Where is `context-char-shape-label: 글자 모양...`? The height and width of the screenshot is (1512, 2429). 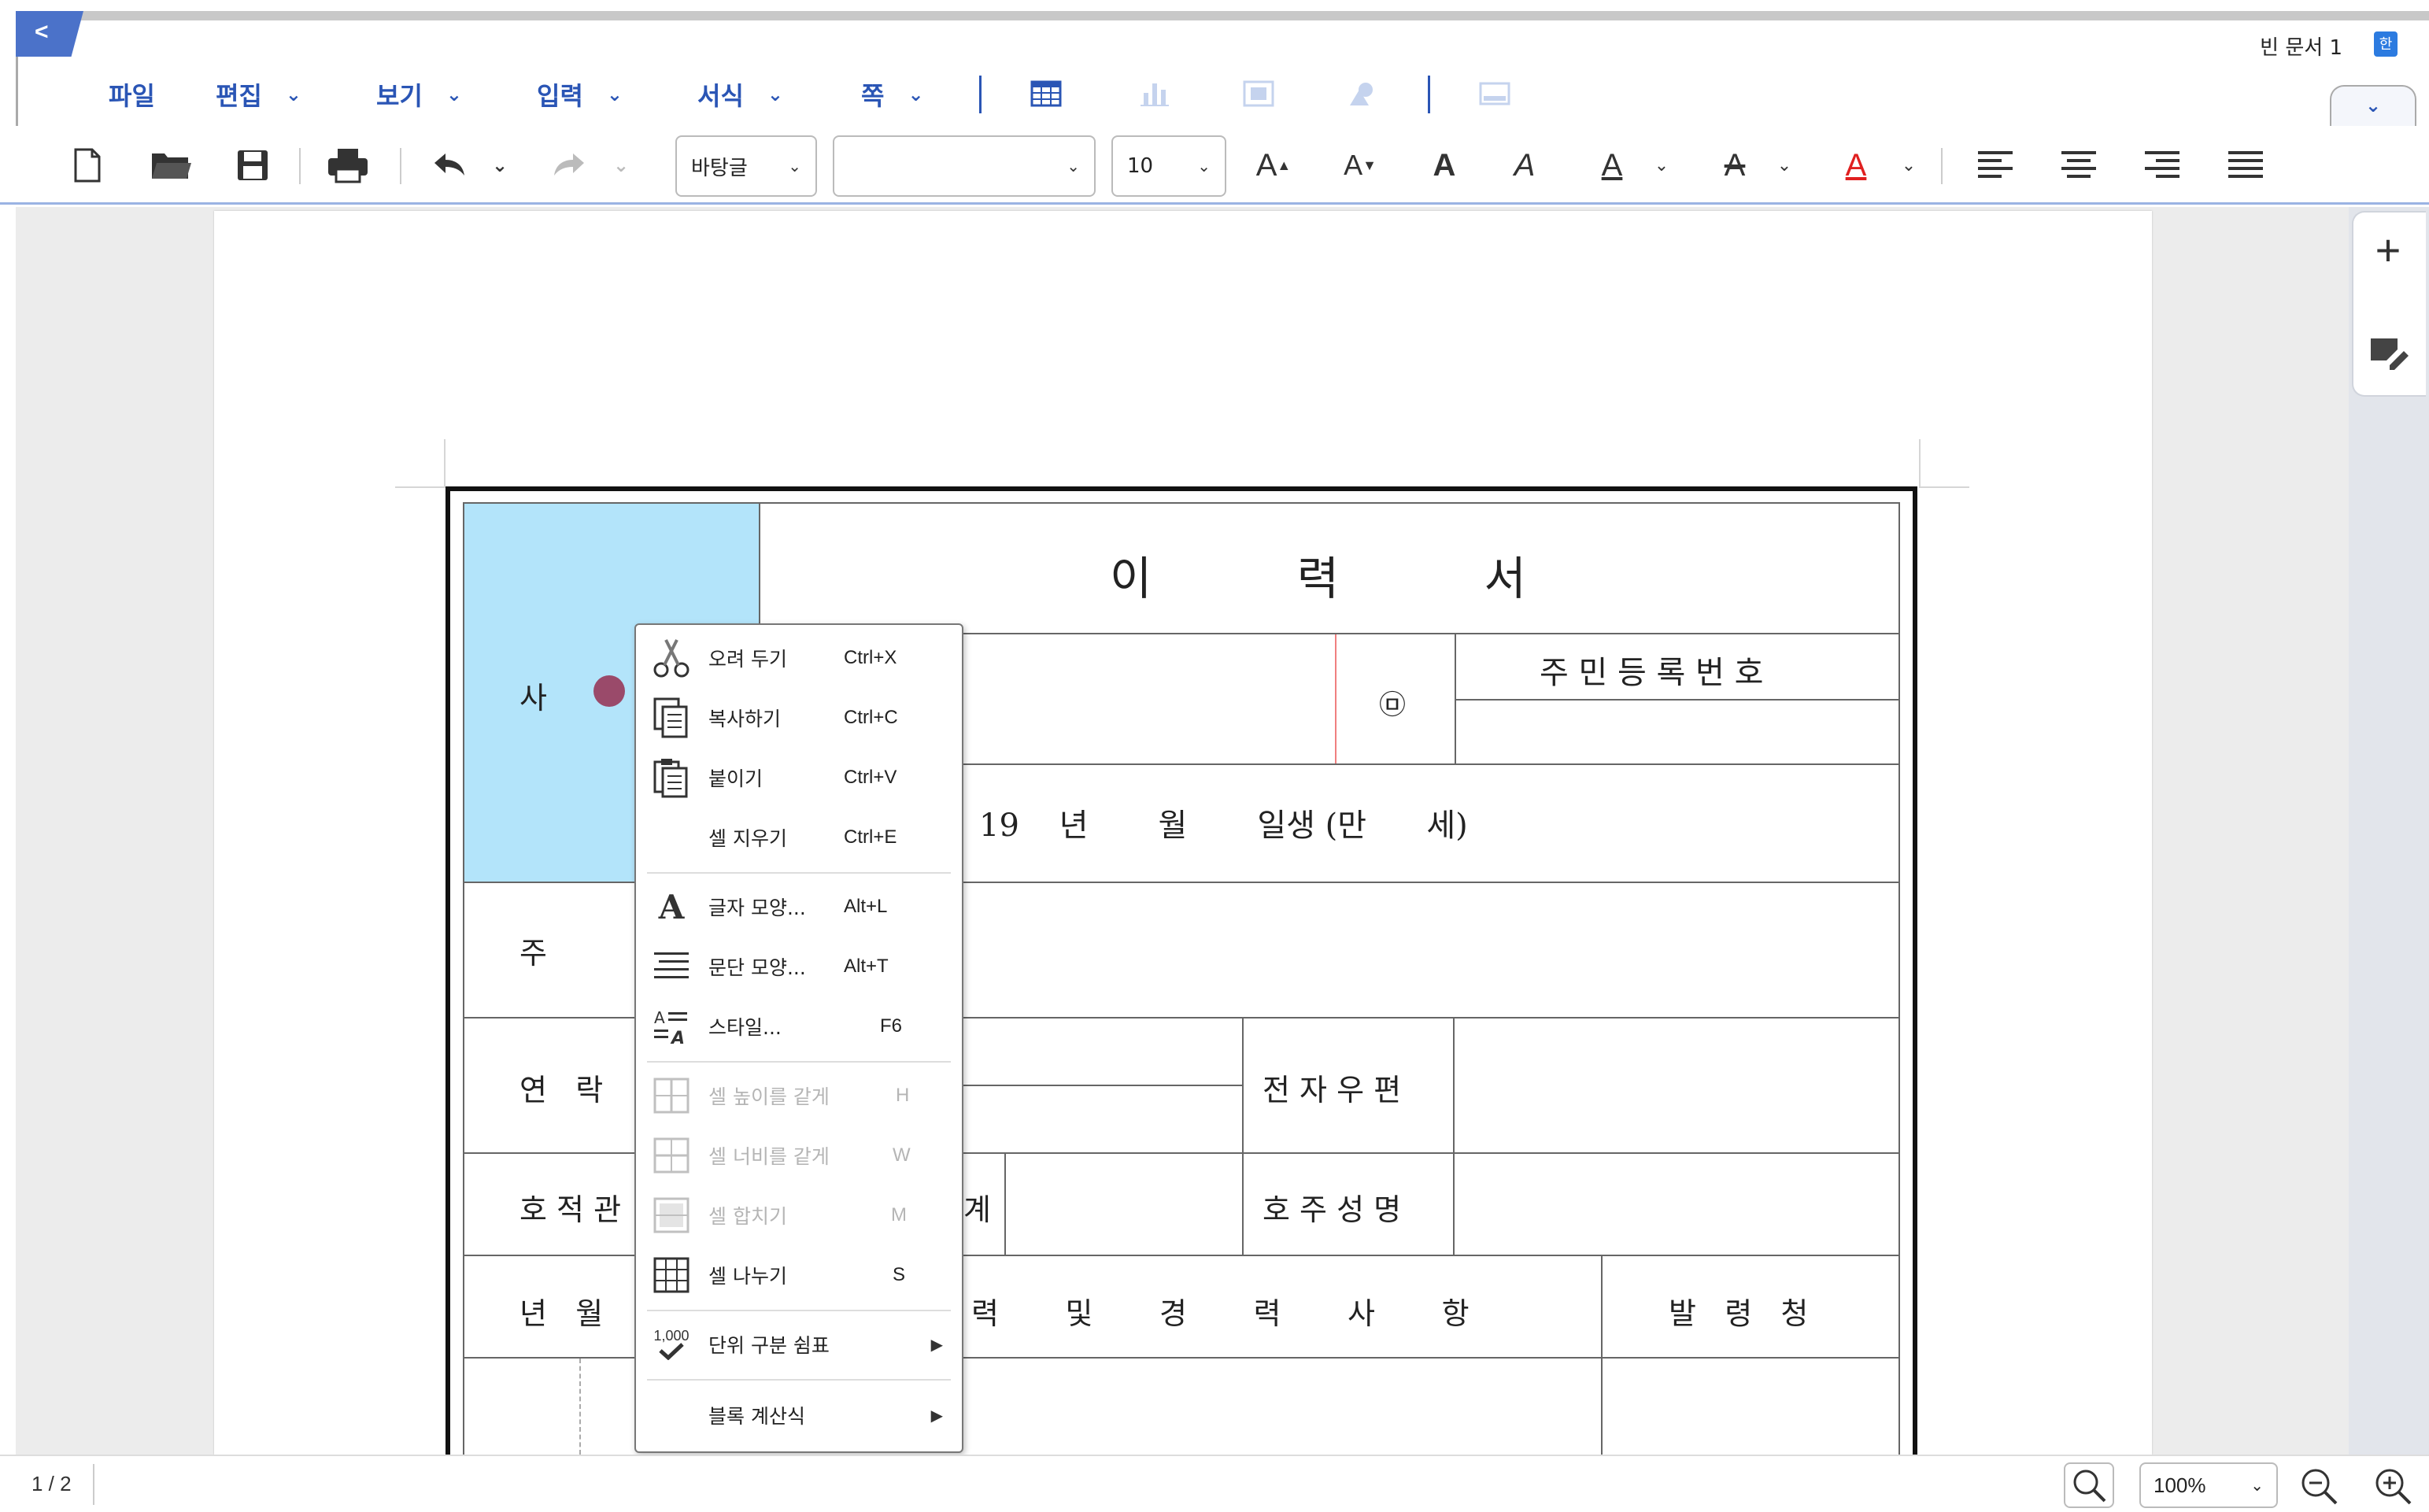 context-char-shape-label: 글자 모양... is located at coordinates (757, 907).